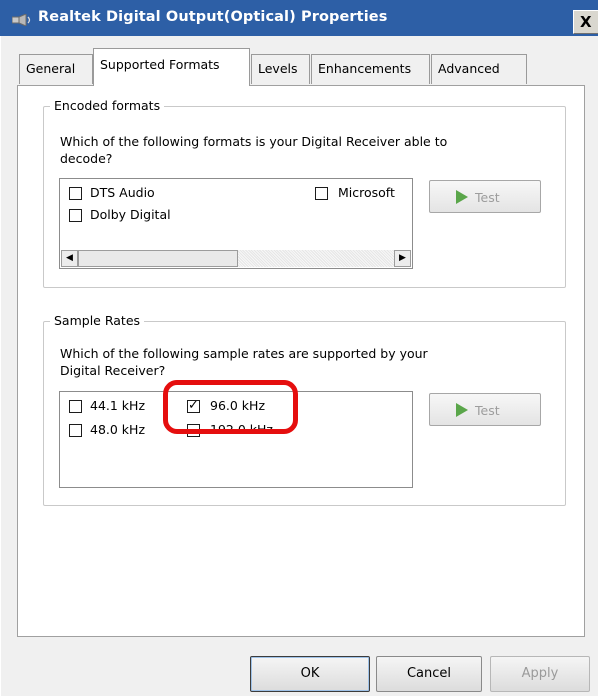 This screenshot has height=696, width=598. Describe the element at coordinates (51, 68) in the screenshot. I see `tab-label: General` at that location.